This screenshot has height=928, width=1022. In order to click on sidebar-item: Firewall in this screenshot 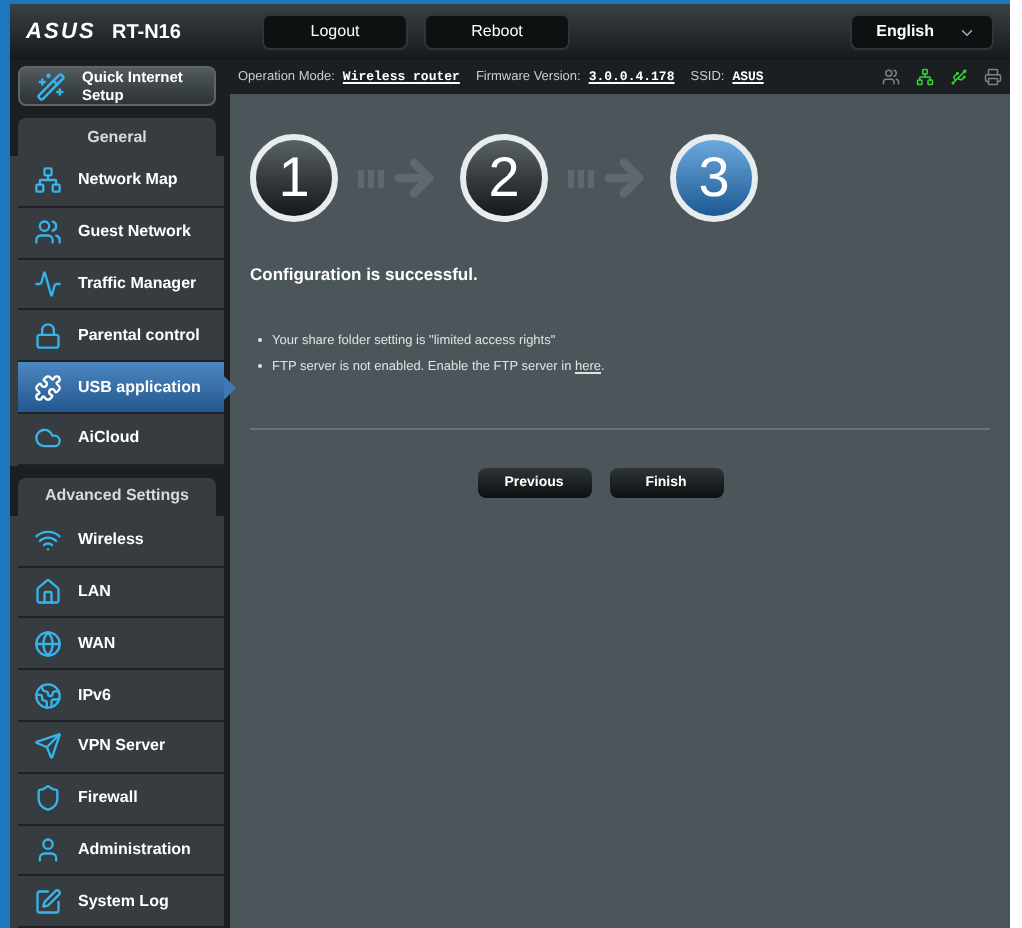, I will do `click(121, 799)`.